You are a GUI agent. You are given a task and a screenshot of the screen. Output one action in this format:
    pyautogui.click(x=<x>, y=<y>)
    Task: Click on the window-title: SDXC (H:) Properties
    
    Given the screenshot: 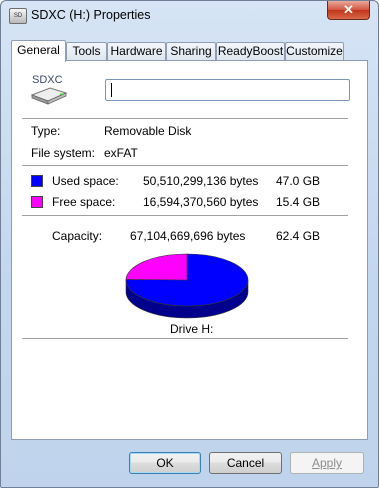 What is the action you would take?
    pyautogui.click(x=91, y=15)
    